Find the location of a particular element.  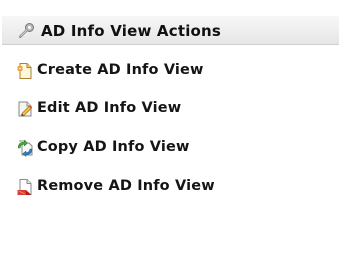

copy-ad-info-view-label: Copy AD Info View is located at coordinates (113, 147).